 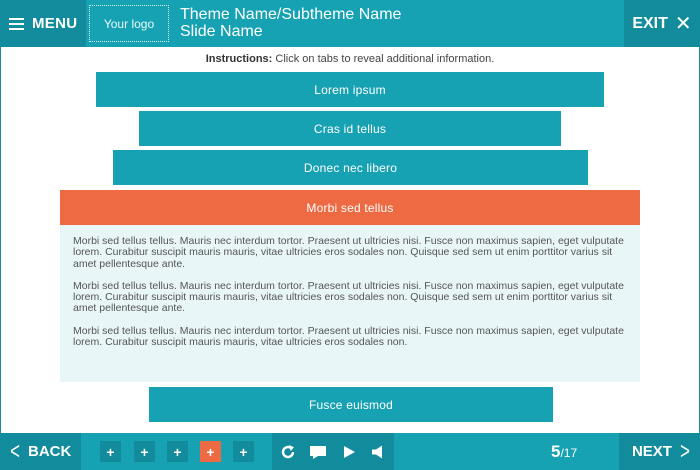 I want to click on next-button: NEXT >, so click(x=659, y=451).